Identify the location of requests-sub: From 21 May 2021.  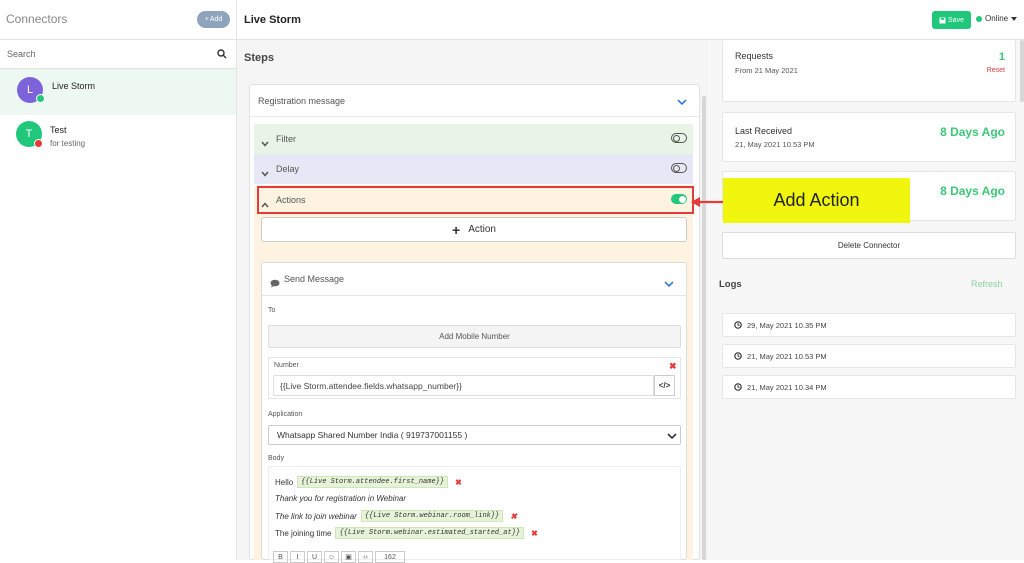
(766, 70).